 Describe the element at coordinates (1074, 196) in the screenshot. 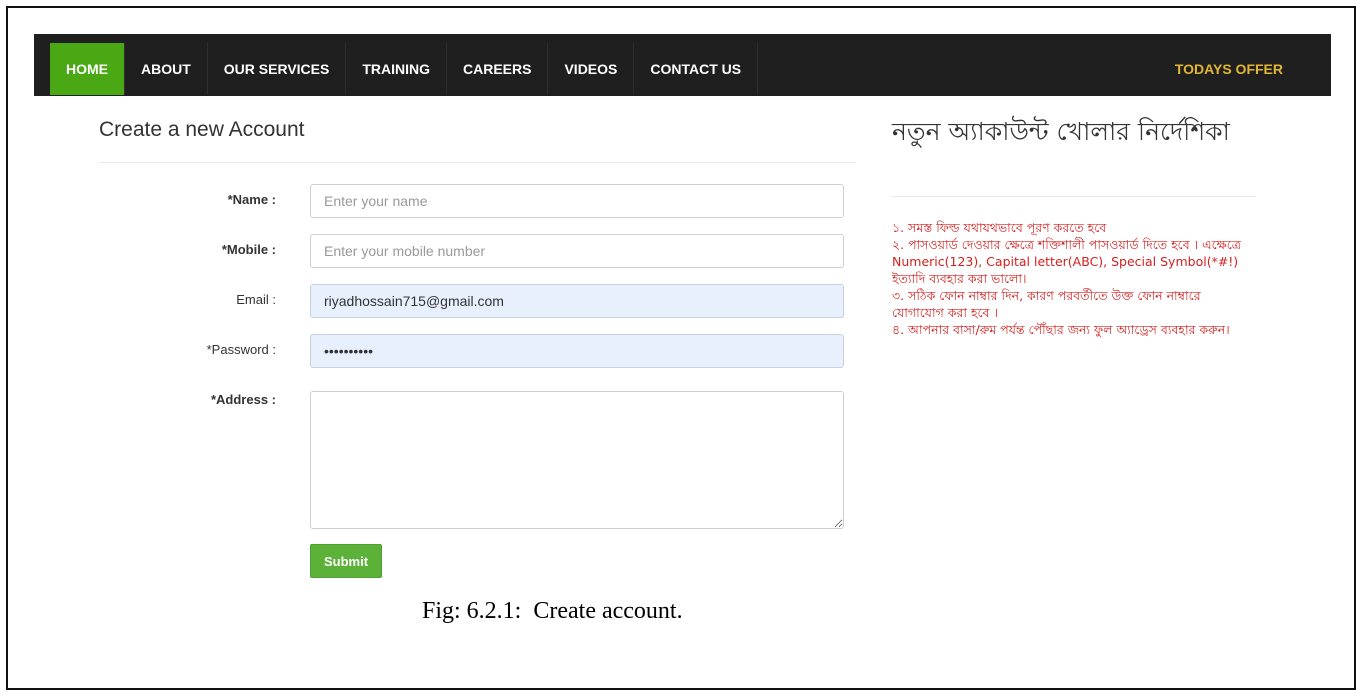

I see `instructions-divider` at that location.